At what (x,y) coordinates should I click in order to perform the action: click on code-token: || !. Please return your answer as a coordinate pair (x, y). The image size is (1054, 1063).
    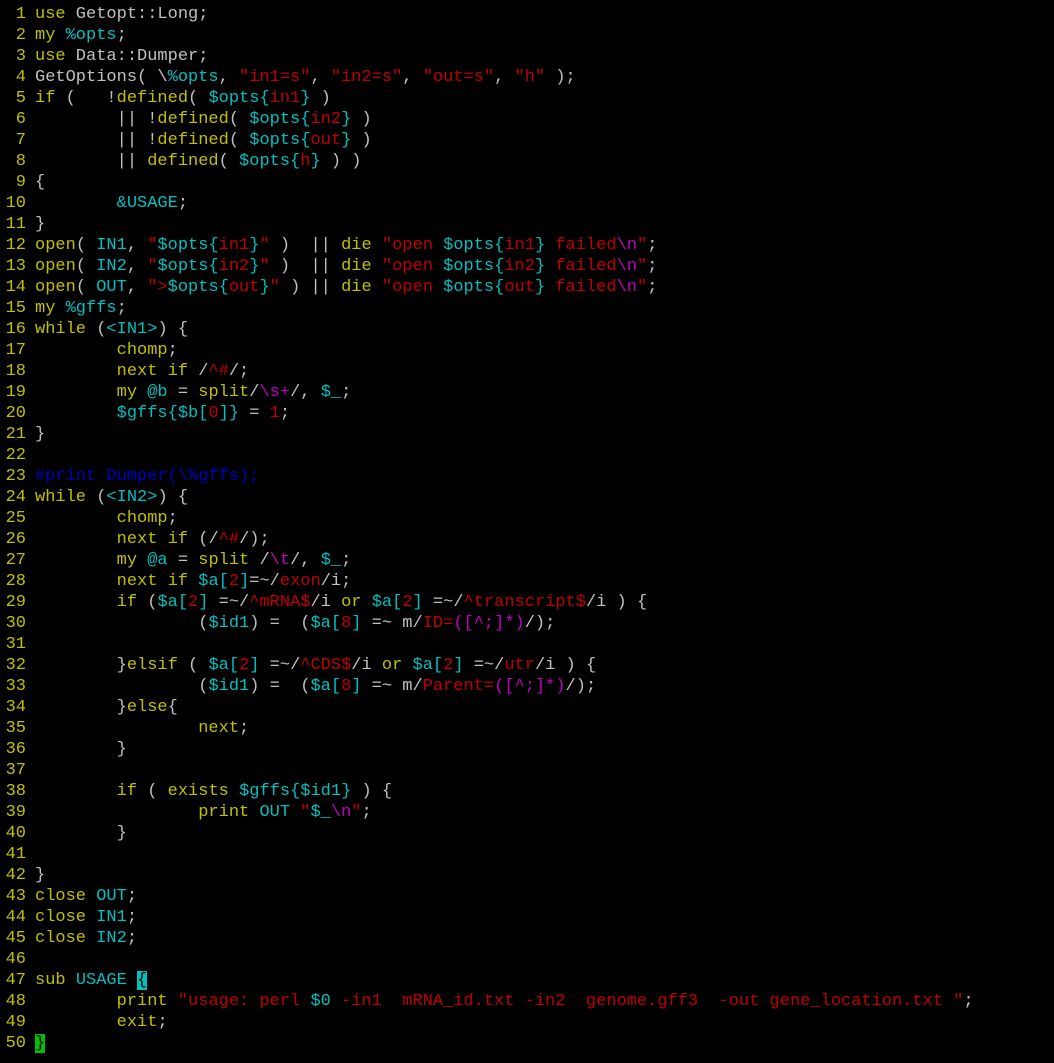
    Looking at the image, I should click on (96, 119).